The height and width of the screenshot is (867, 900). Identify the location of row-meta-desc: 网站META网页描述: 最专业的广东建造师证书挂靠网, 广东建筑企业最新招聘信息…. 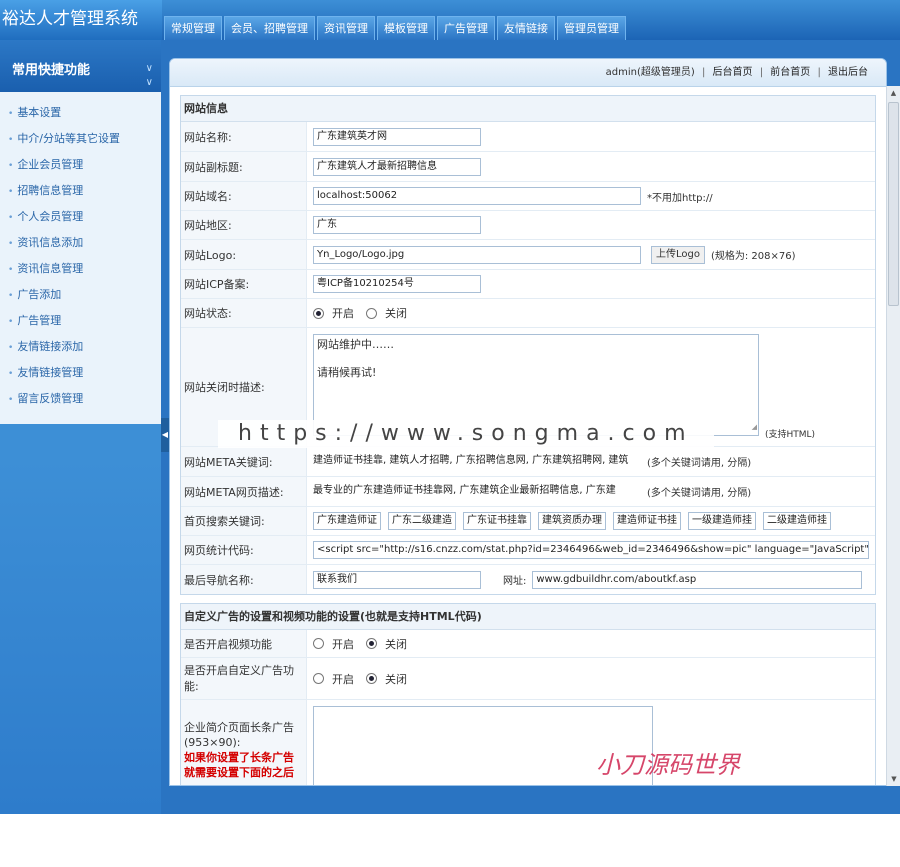
(528, 492).